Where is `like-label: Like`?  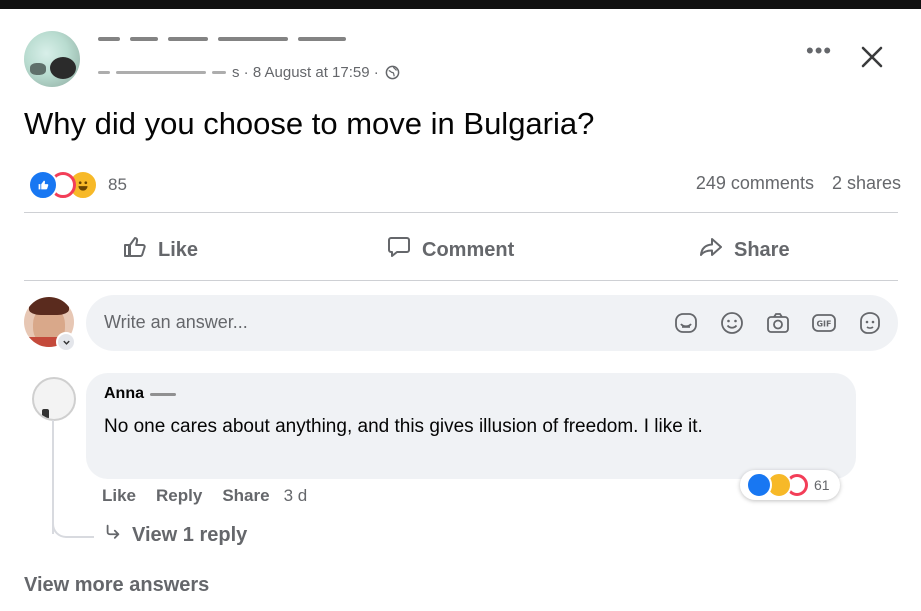
like-label: Like is located at coordinates (178, 249).